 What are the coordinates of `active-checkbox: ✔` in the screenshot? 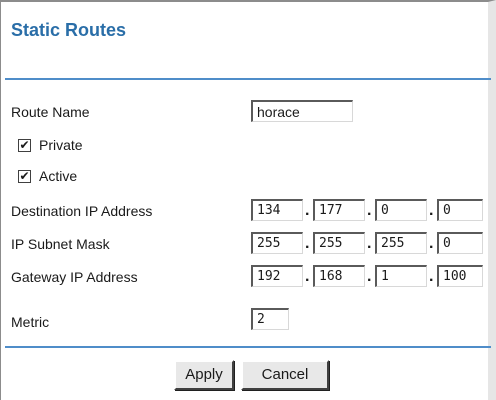 It's located at (24, 176).